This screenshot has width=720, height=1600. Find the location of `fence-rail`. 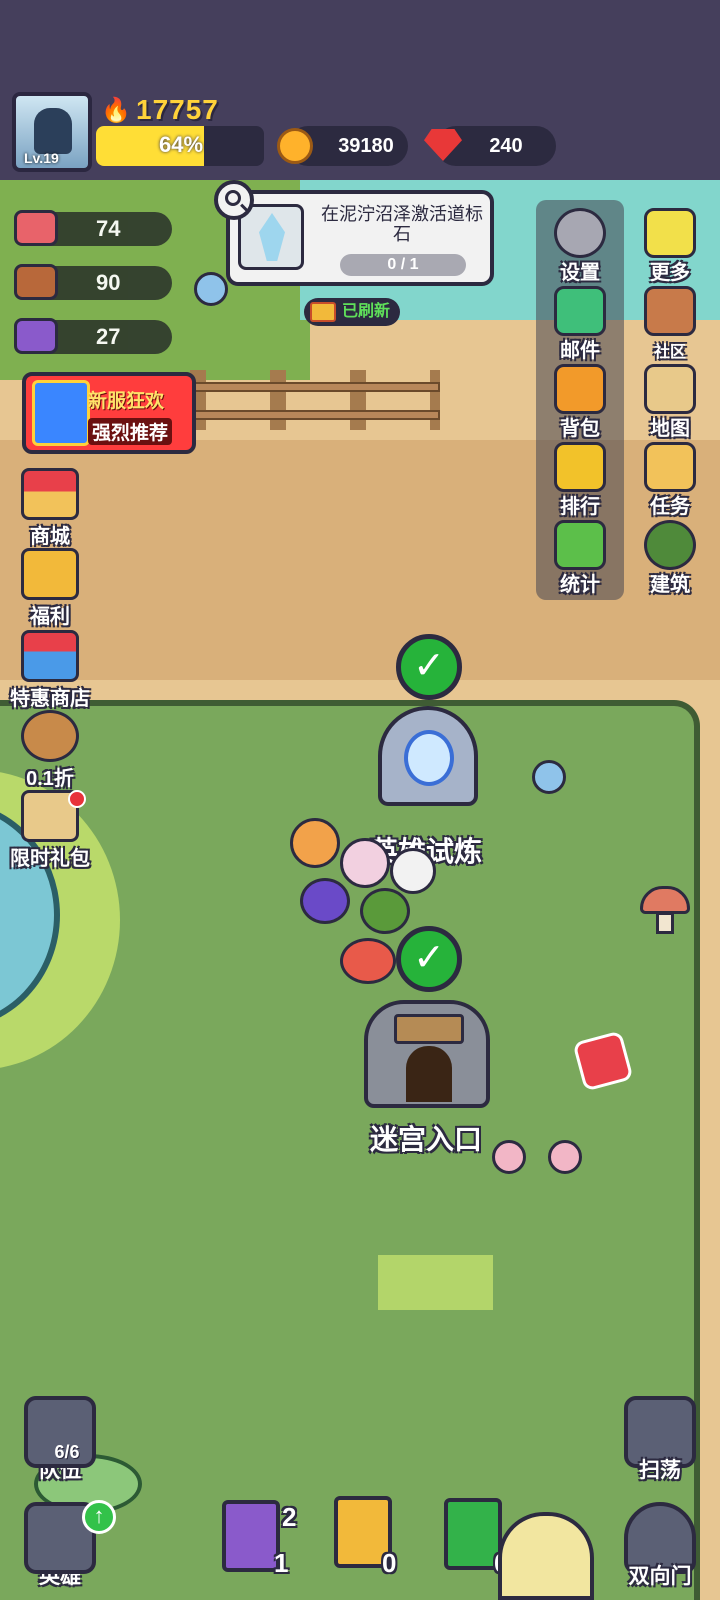

fence-rail is located at coordinates (315, 387).